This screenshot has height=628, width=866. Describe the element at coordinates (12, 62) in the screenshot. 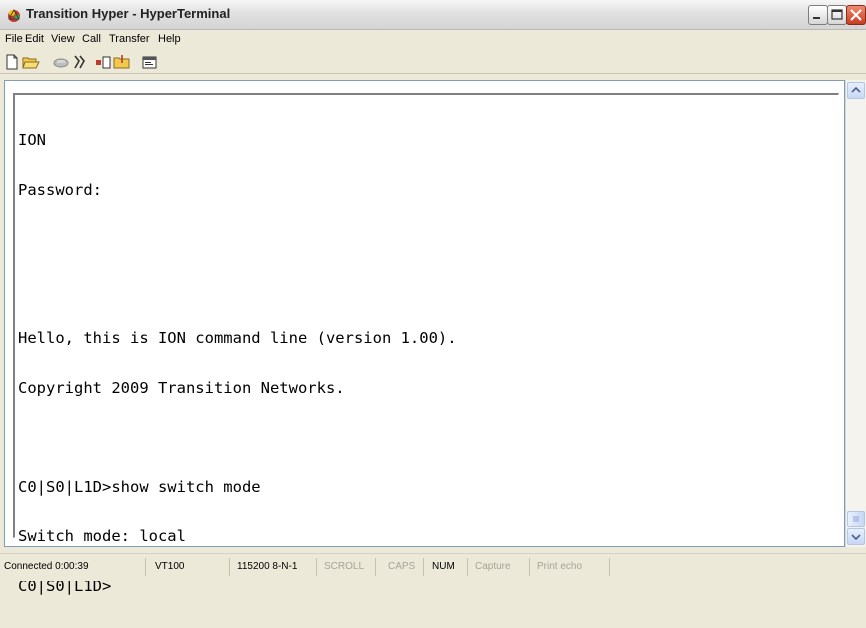

I see `new-connection-icon` at that location.